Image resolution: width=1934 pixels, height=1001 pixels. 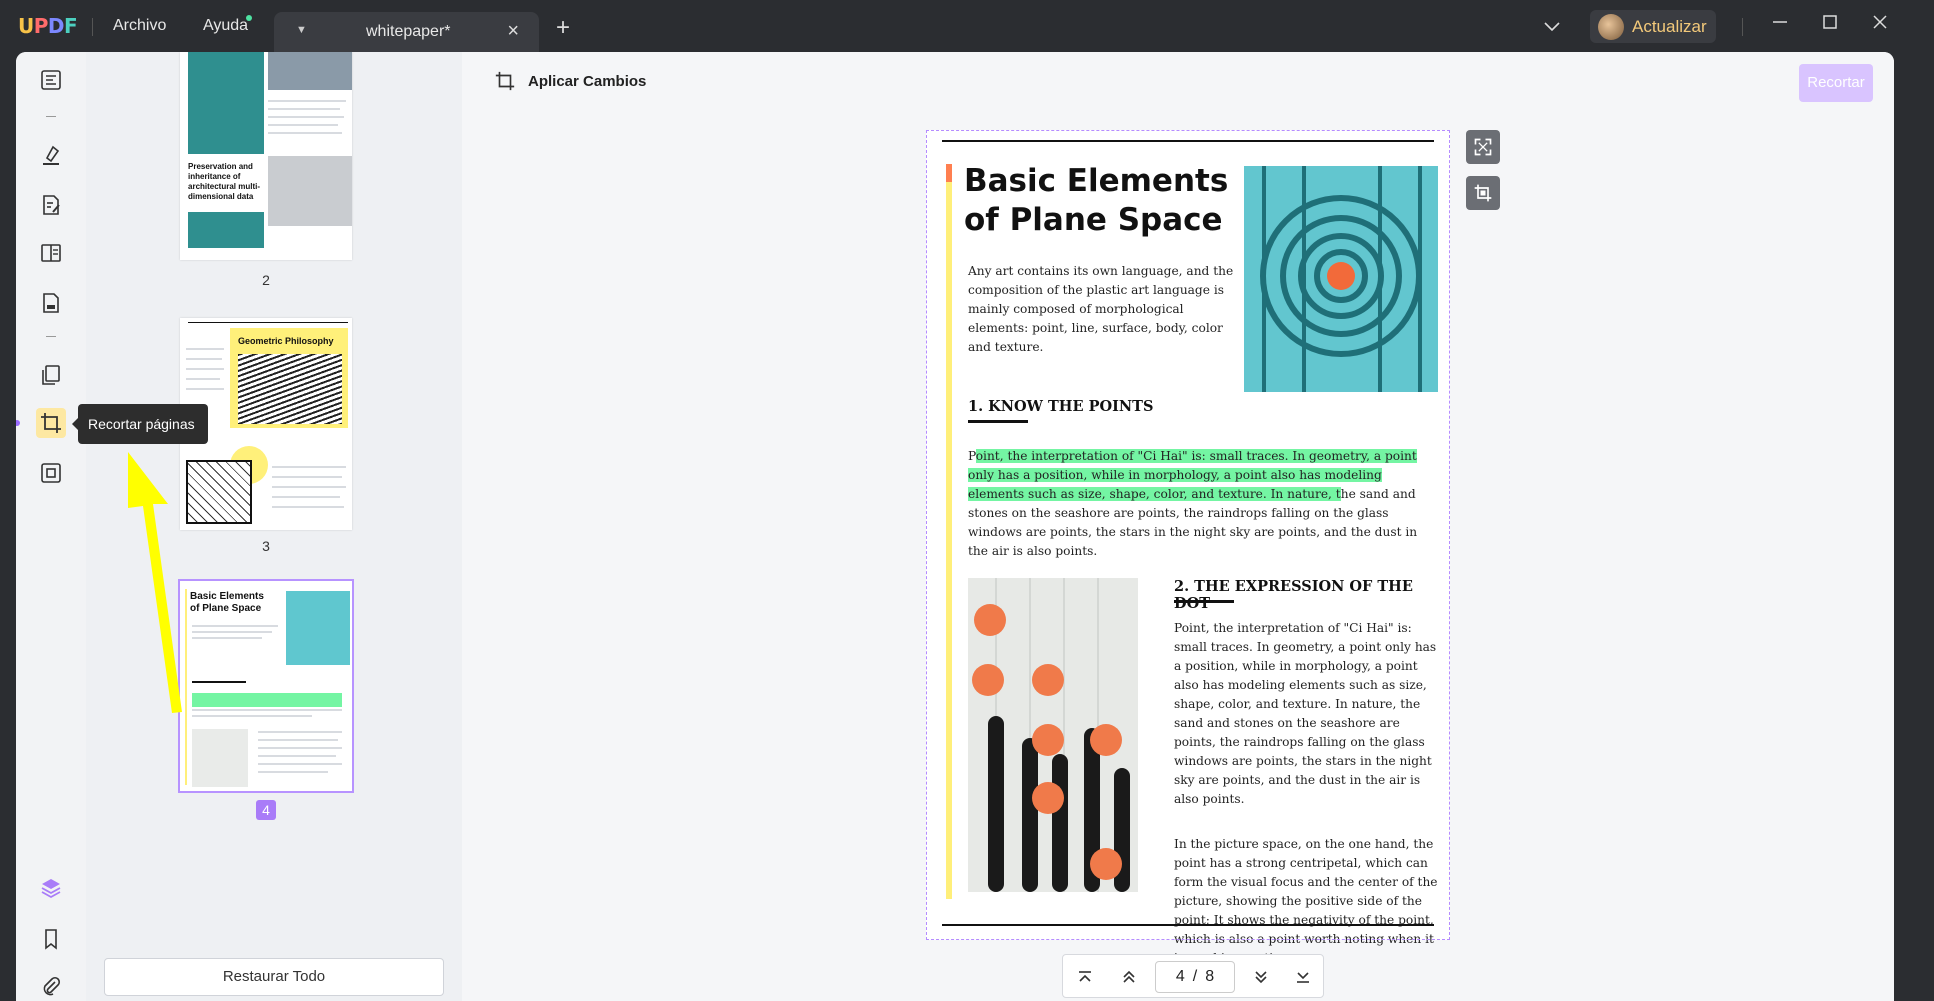 I want to click on maximize-icon, so click(x=1830, y=25).